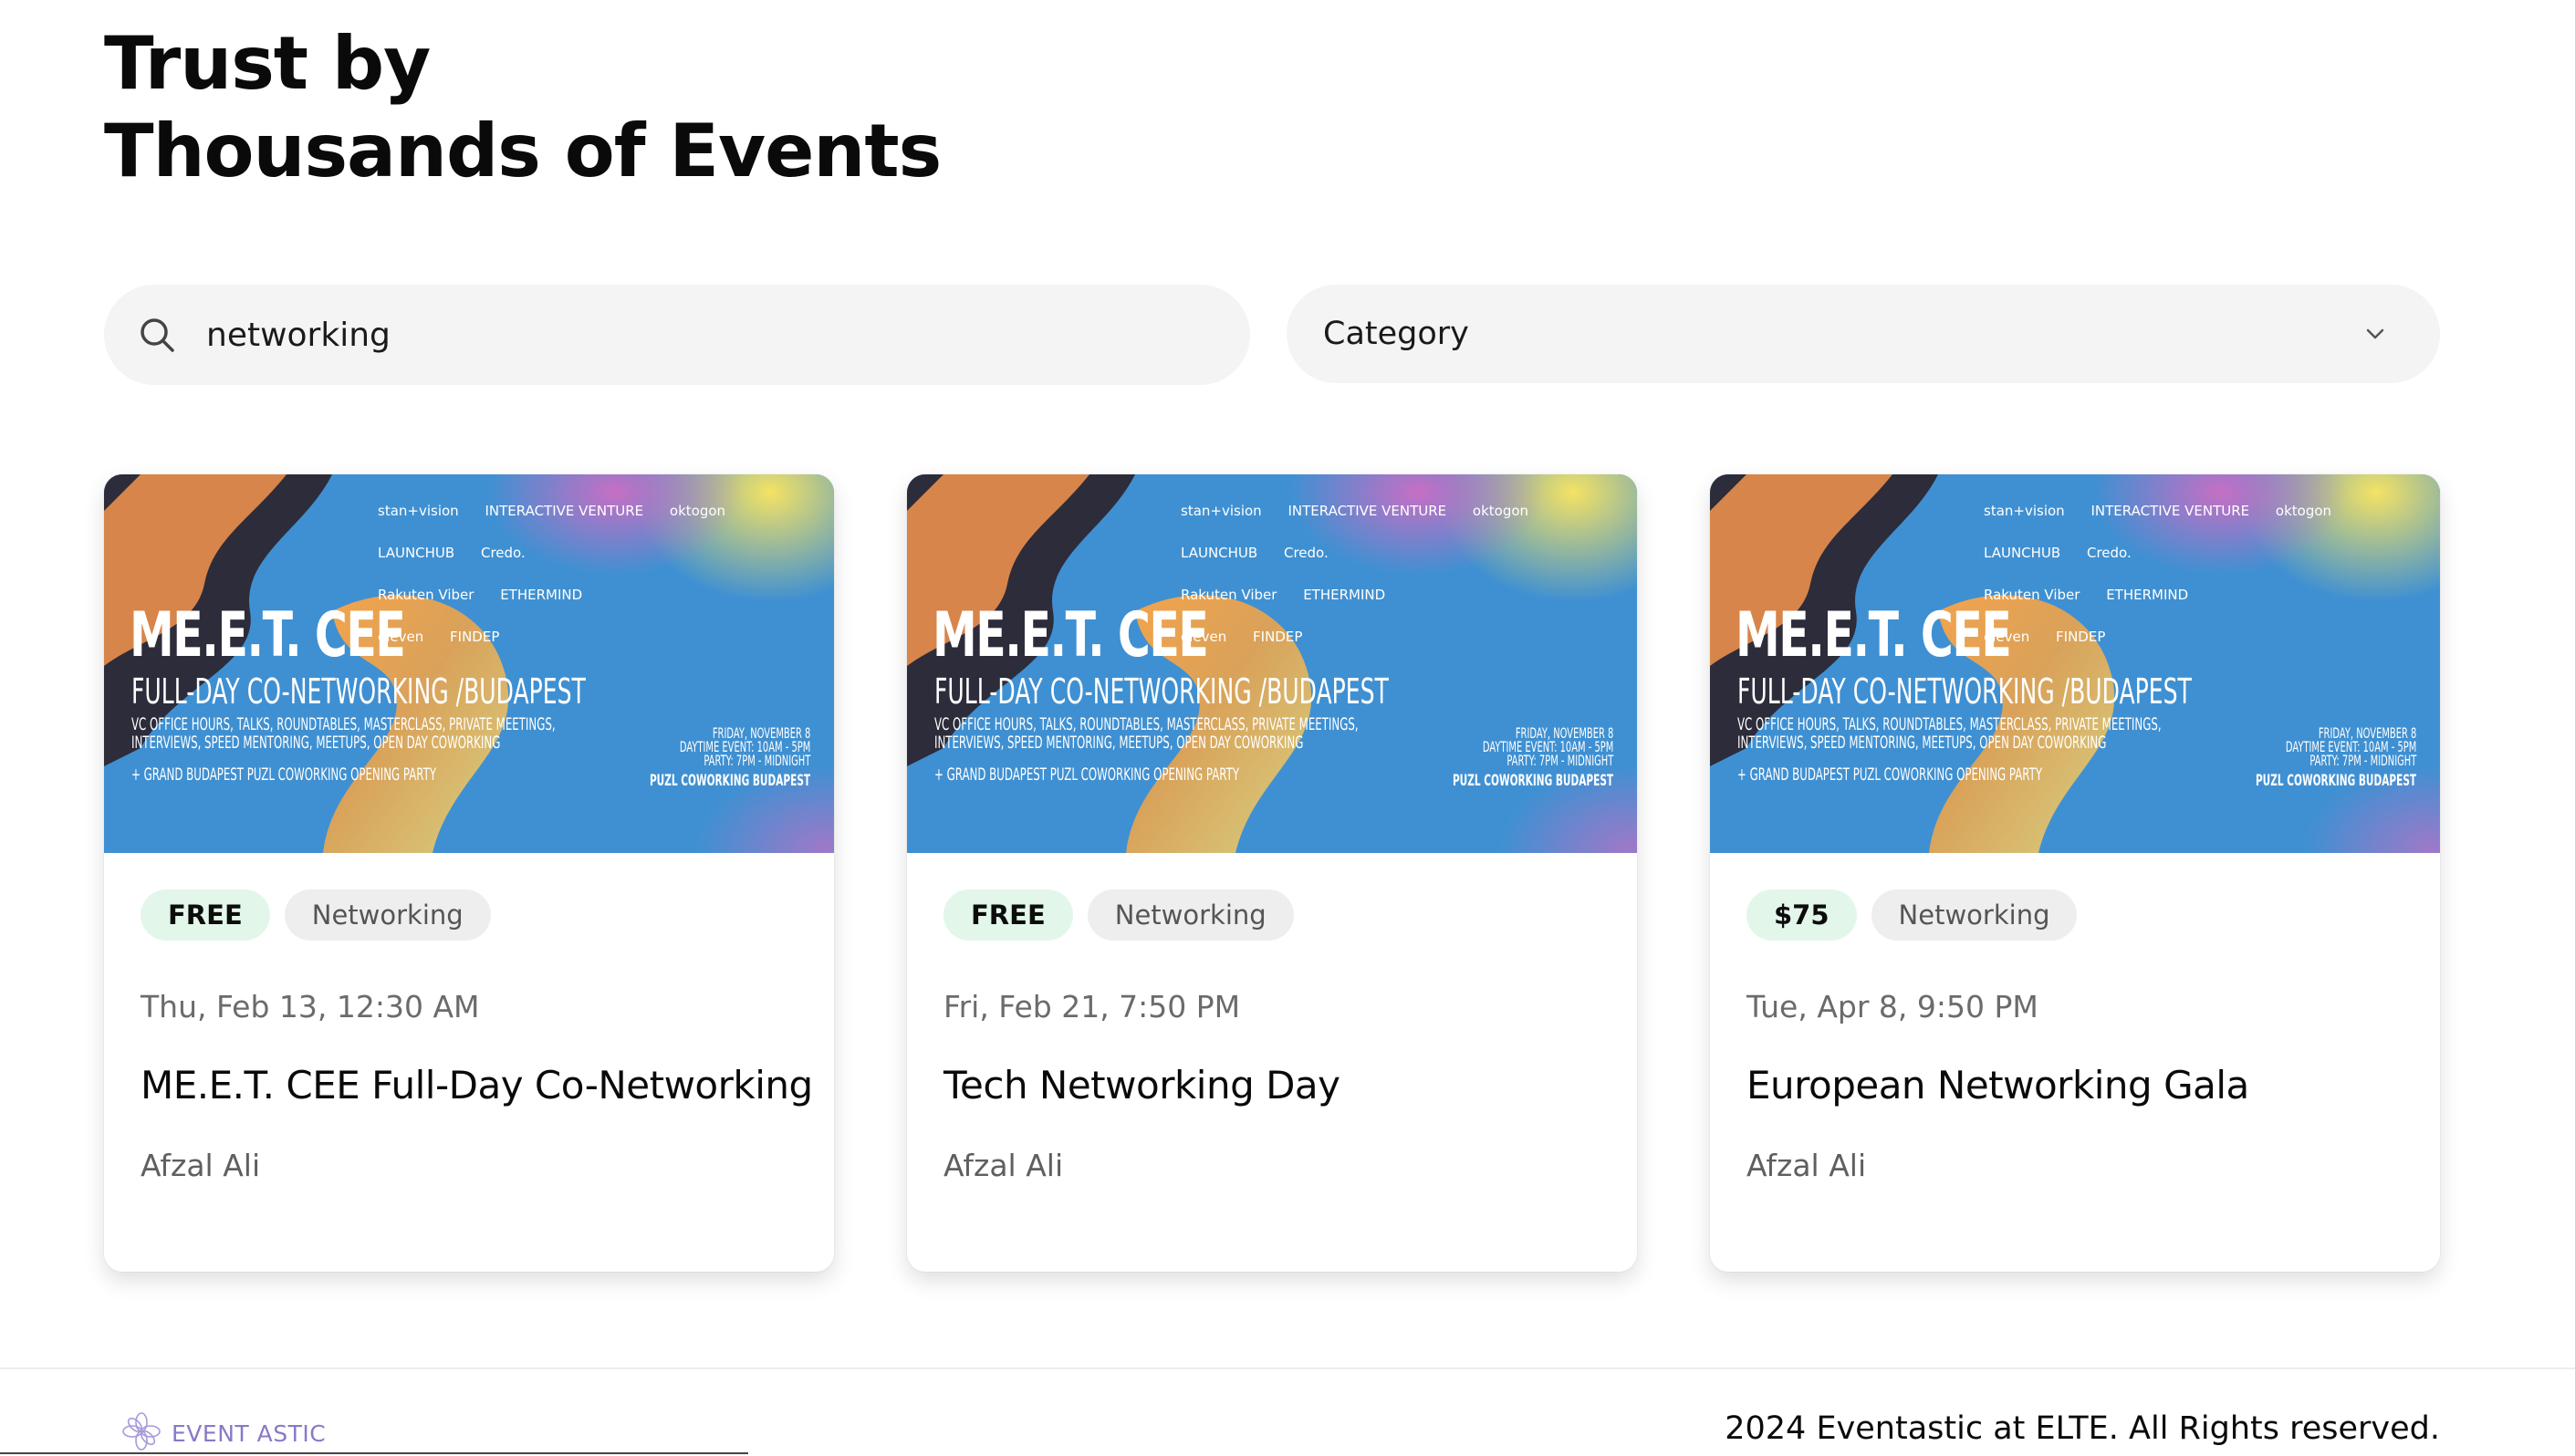  I want to click on search-bar, so click(677, 335).